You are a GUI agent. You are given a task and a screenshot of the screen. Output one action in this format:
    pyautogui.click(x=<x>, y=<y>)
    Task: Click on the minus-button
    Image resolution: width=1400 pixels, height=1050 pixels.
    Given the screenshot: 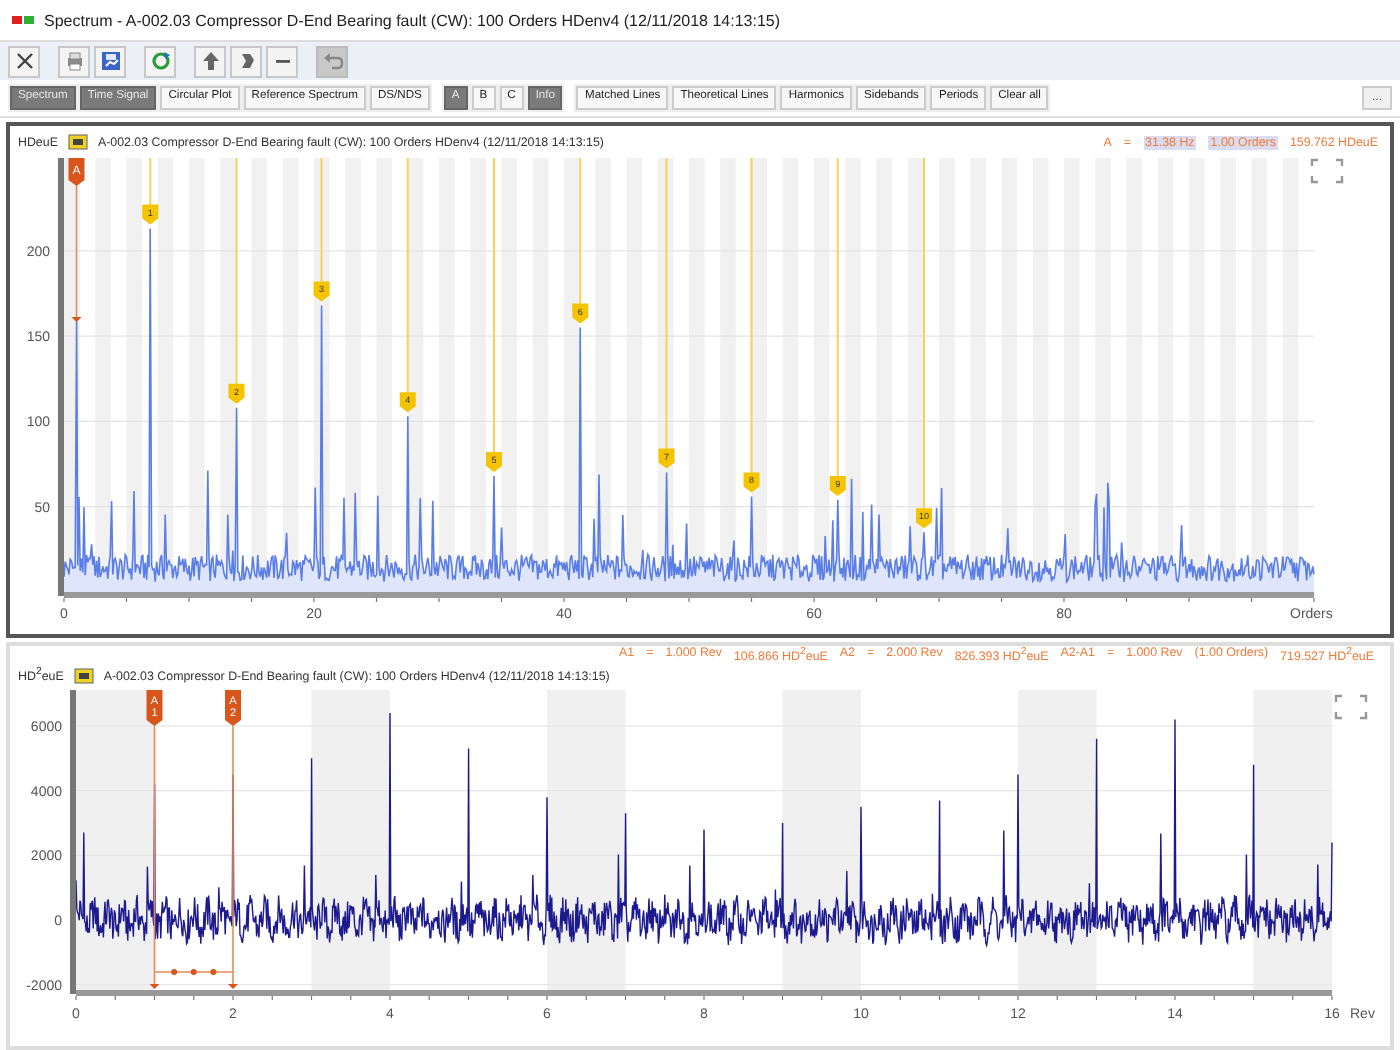 What is the action you would take?
    pyautogui.click(x=282, y=61)
    